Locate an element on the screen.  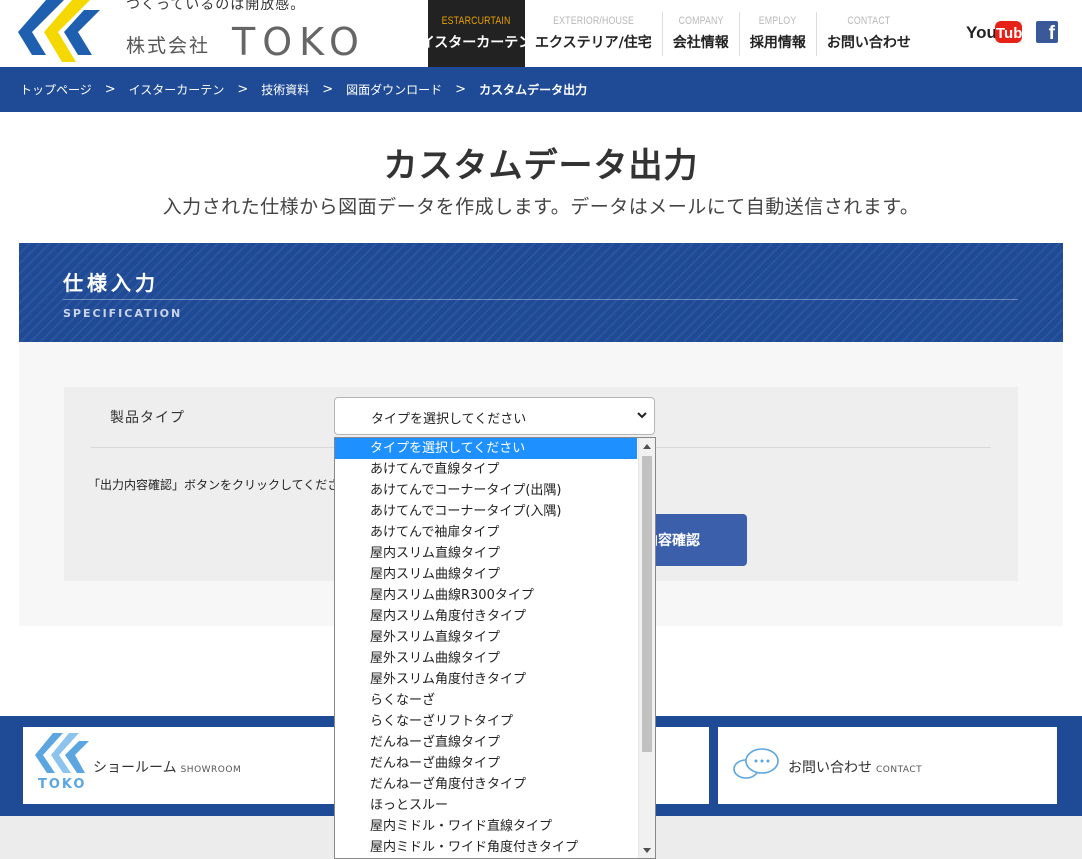
contact-label: お問い合わせ CONTACT is located at coordinates (855, 767).